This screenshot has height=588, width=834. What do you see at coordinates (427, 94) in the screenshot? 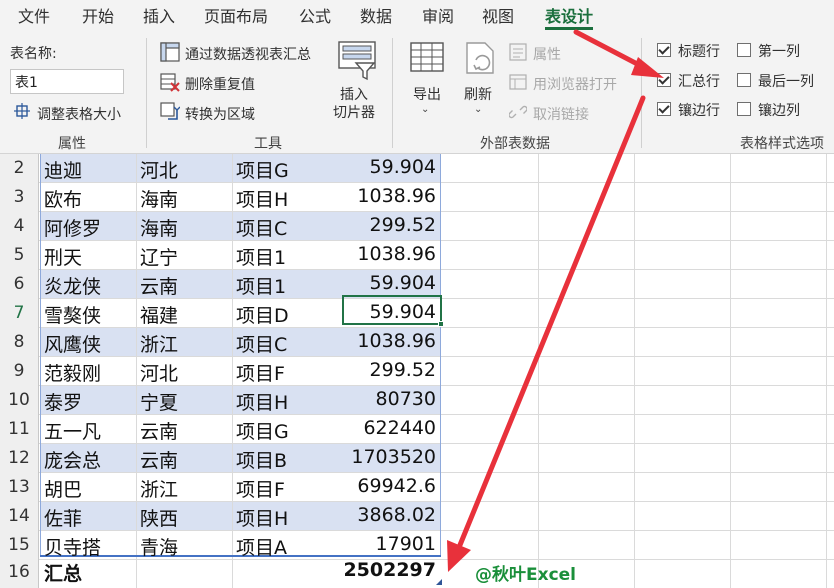
I see `export-button: 导出` at bounding box center [427, 94].